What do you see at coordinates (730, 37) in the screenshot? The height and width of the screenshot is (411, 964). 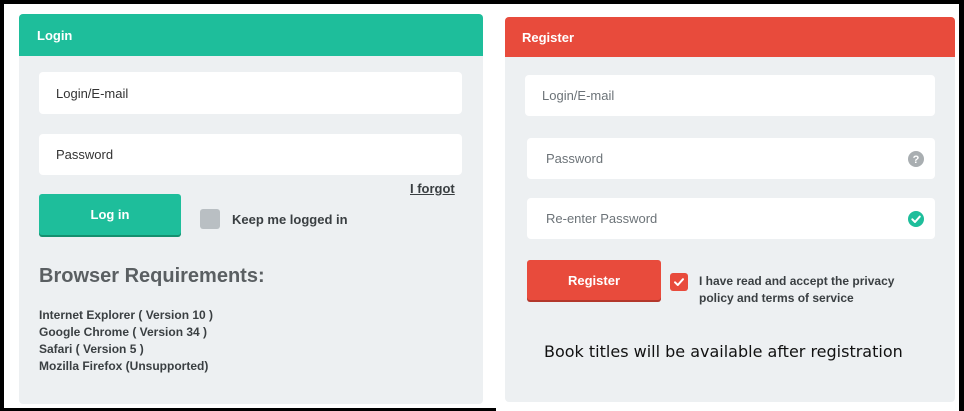 I see `register-panel-title: Register` at bounding box center [730, 37].